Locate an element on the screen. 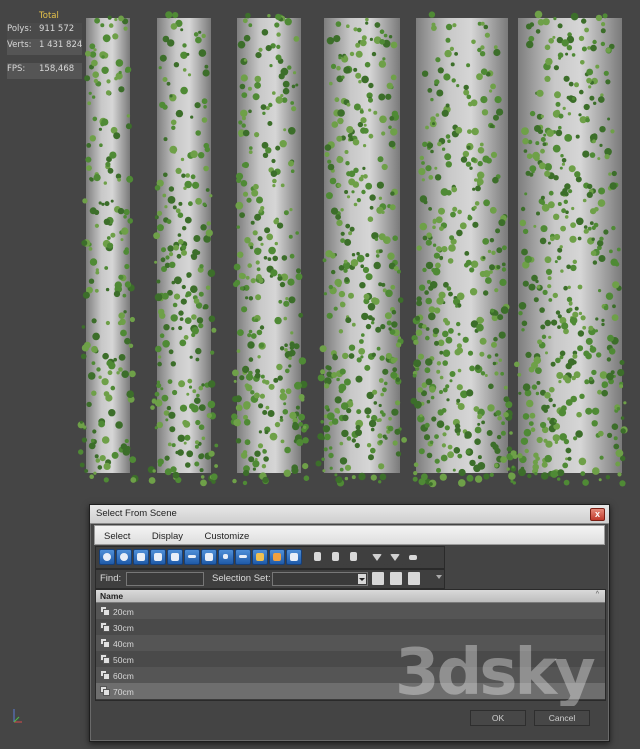  selection-set-add-icon is located at coordinates (396, 578).